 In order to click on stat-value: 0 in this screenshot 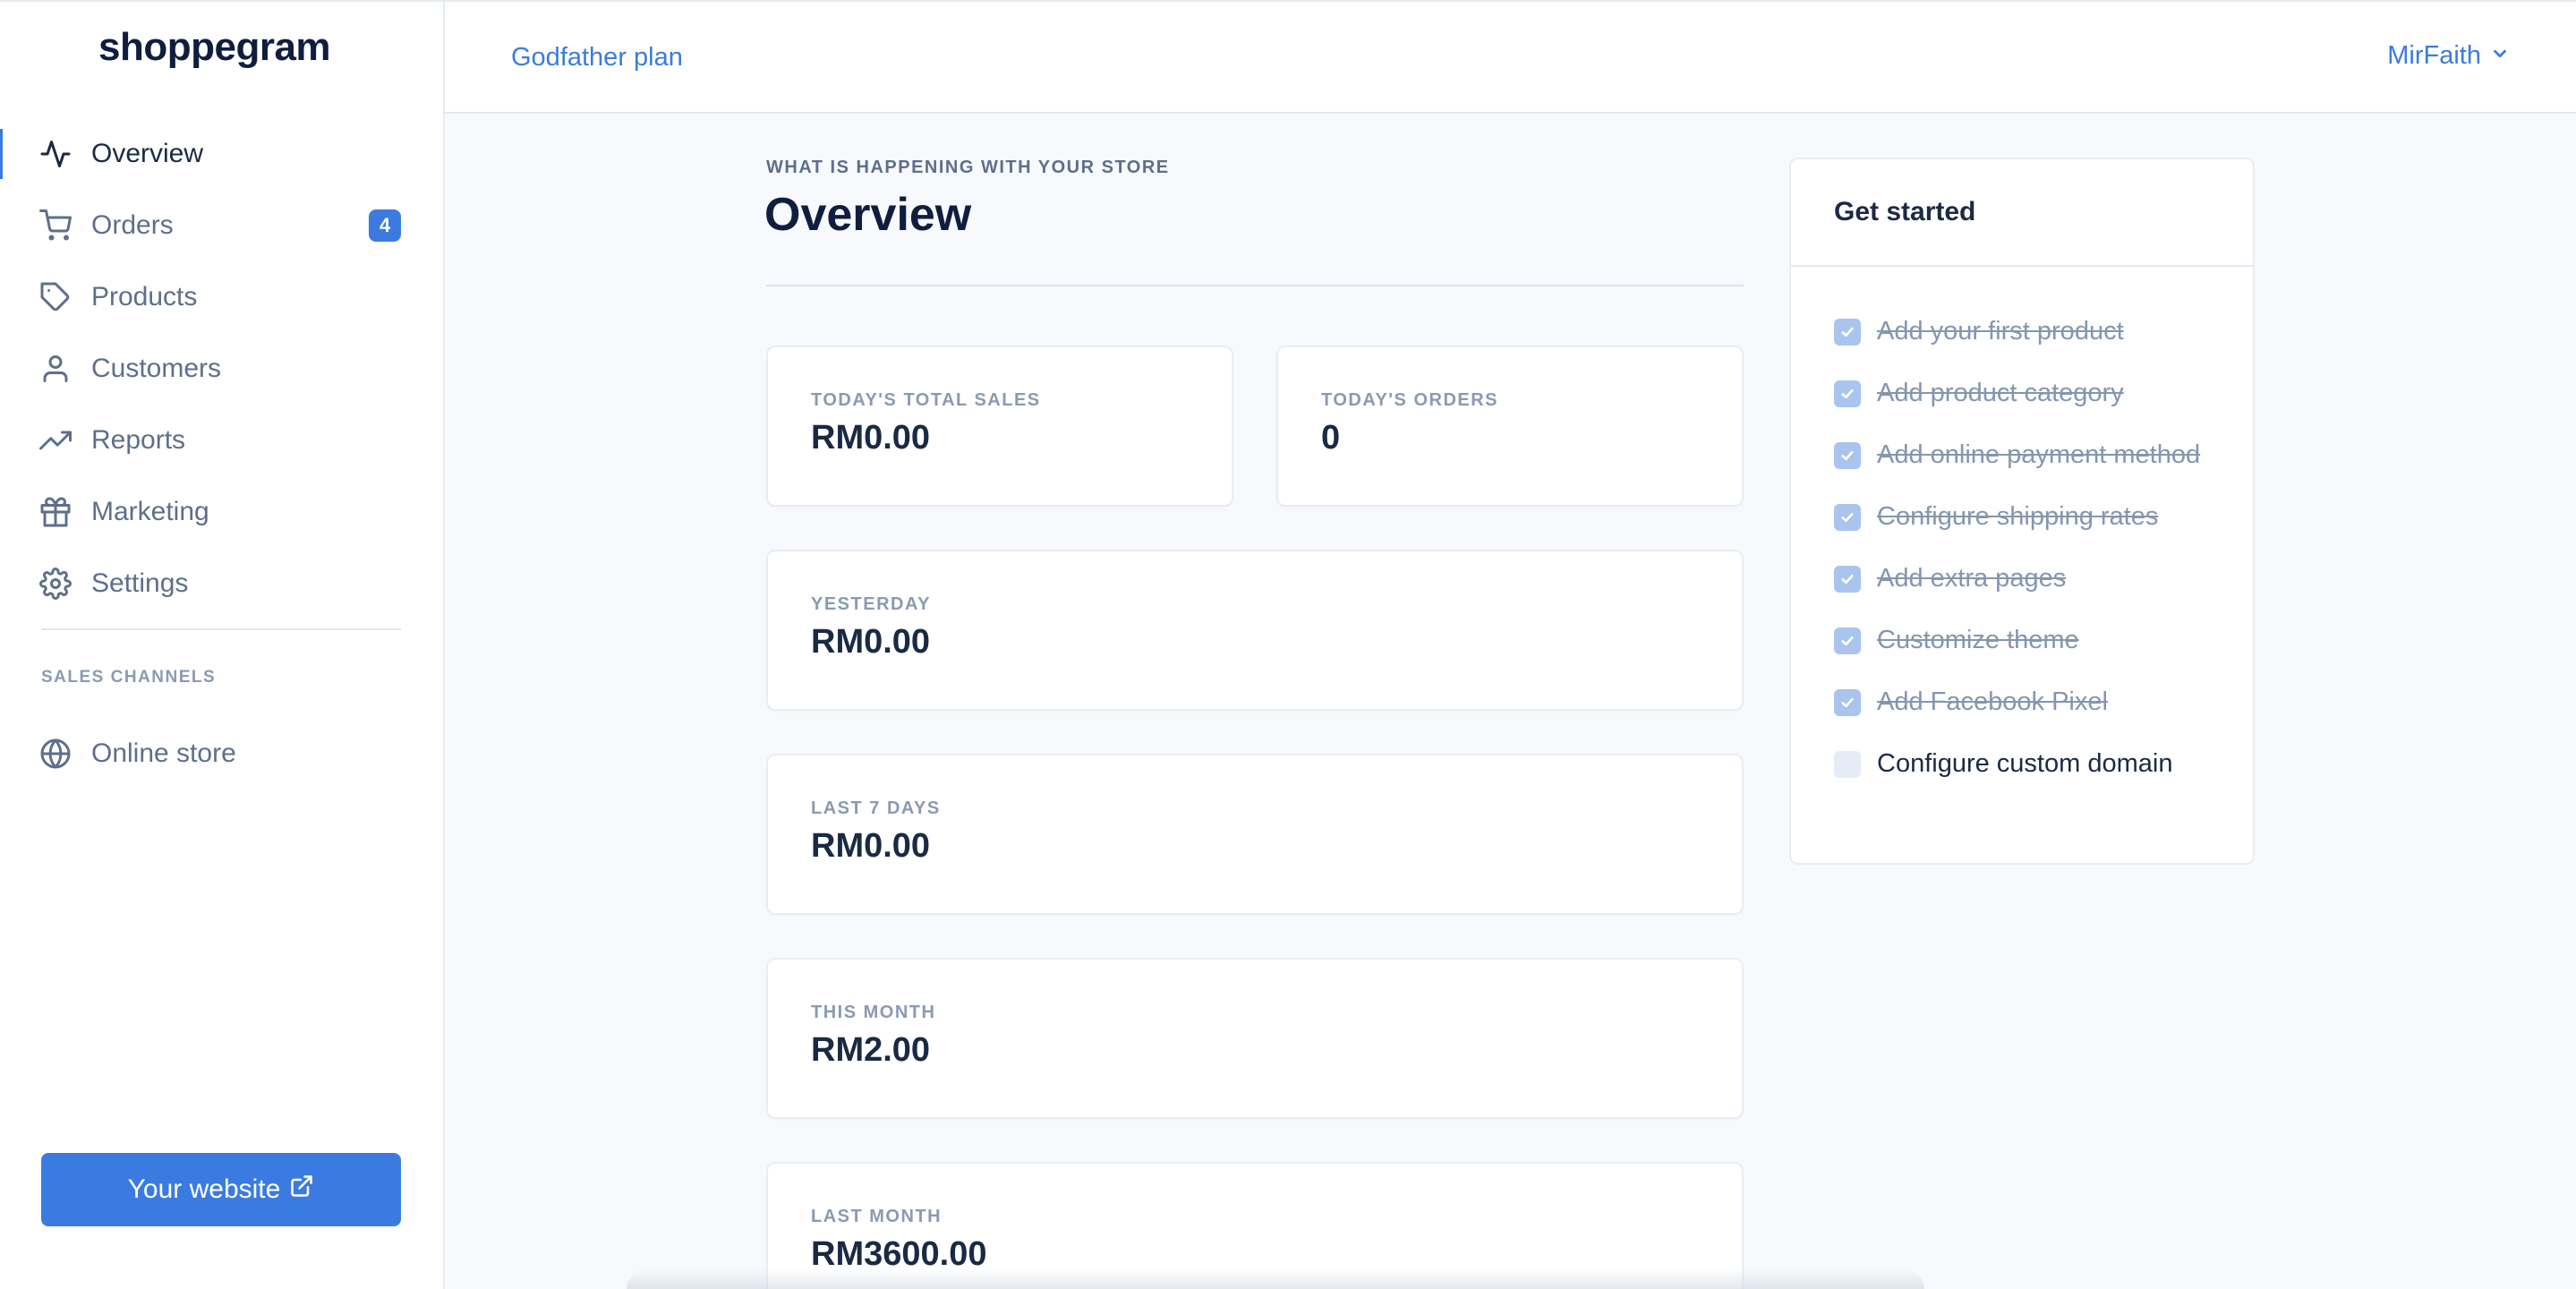, I will do `click(1331, 438)`.